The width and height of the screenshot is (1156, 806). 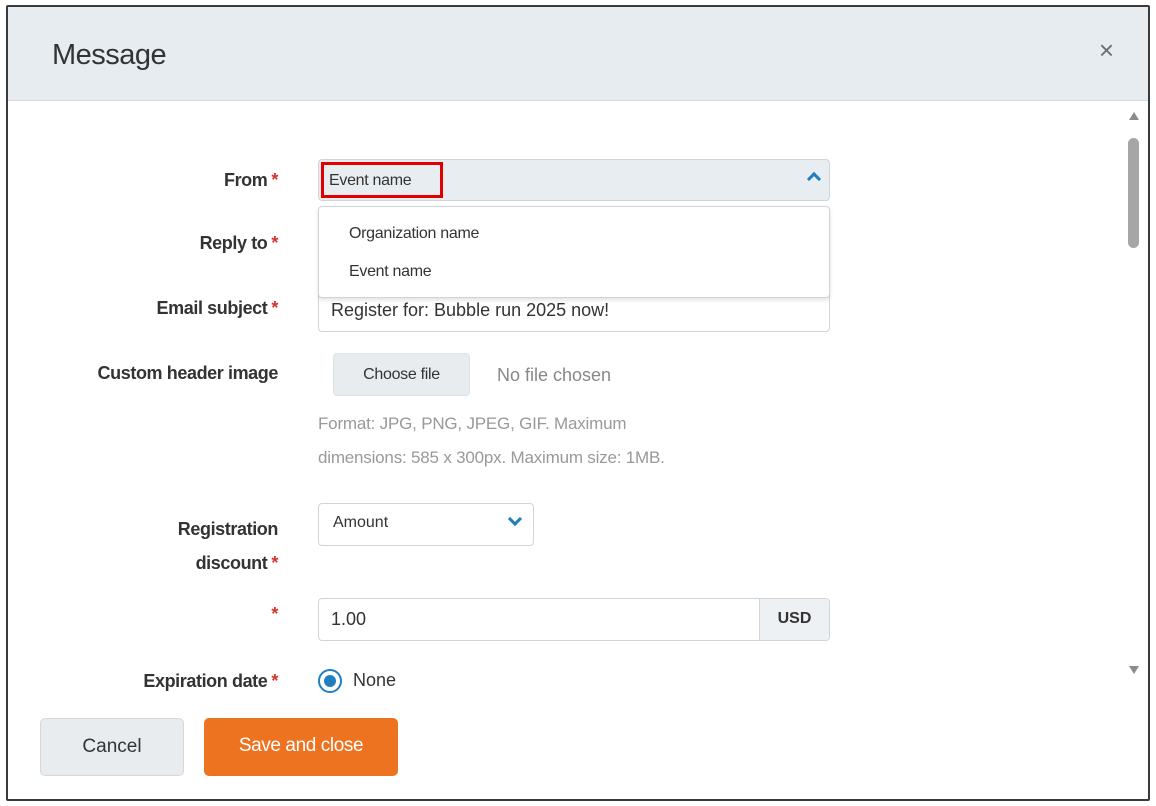 What do you see at coordinates (574, 180) in the screenshot?
I see `from-select: Event name` at bounding box center [574, 180].